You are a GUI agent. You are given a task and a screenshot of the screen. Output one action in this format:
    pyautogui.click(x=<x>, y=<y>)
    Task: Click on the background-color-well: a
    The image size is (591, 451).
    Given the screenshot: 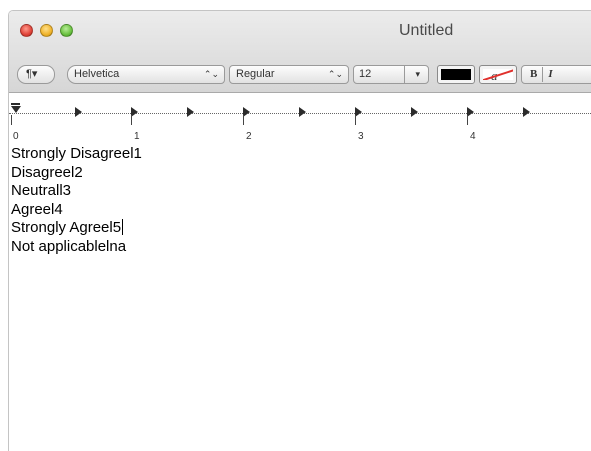 What is the action you would take?
    pyautogui.click(x=498, y=74)
    